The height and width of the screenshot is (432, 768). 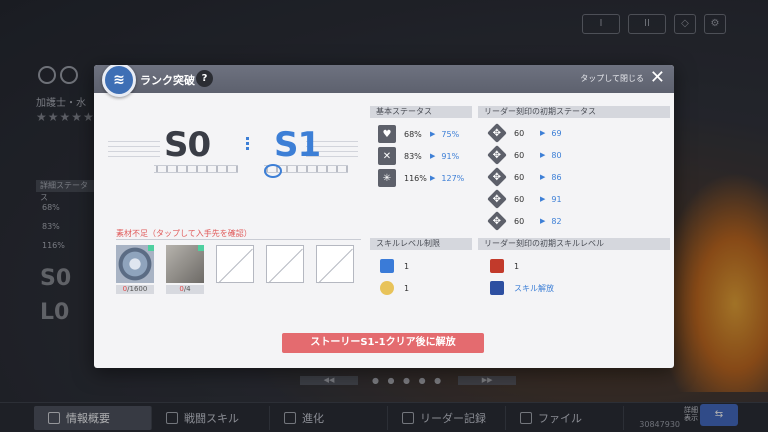 I want to click on leader-stat-row: ✥ 60 ▶ 86, so click(x=524, y=177).